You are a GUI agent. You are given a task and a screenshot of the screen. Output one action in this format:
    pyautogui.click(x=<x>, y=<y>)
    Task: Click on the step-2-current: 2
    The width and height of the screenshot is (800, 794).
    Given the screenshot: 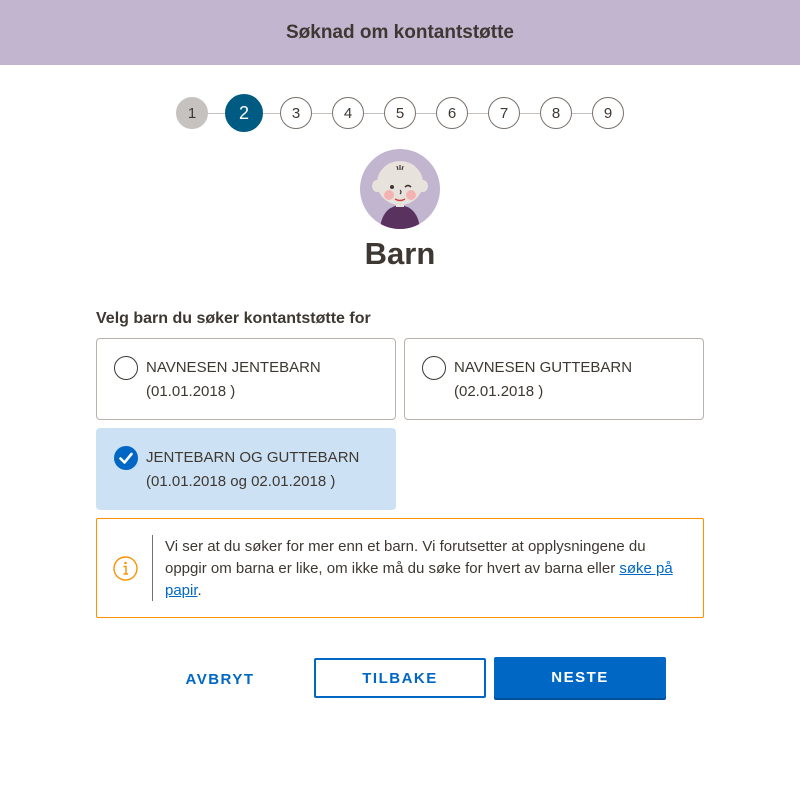 What is the action you would take?
    pyautogui.click(x=244, y=113)
    